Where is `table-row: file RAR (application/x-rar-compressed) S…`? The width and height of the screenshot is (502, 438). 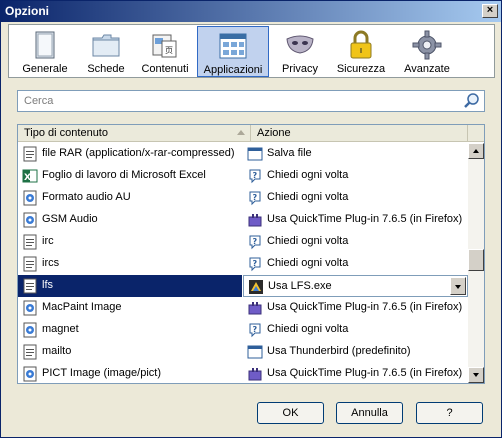 table-row: file RAR (application/x-rar-compressed) S… is located at coordinates (243, 154).